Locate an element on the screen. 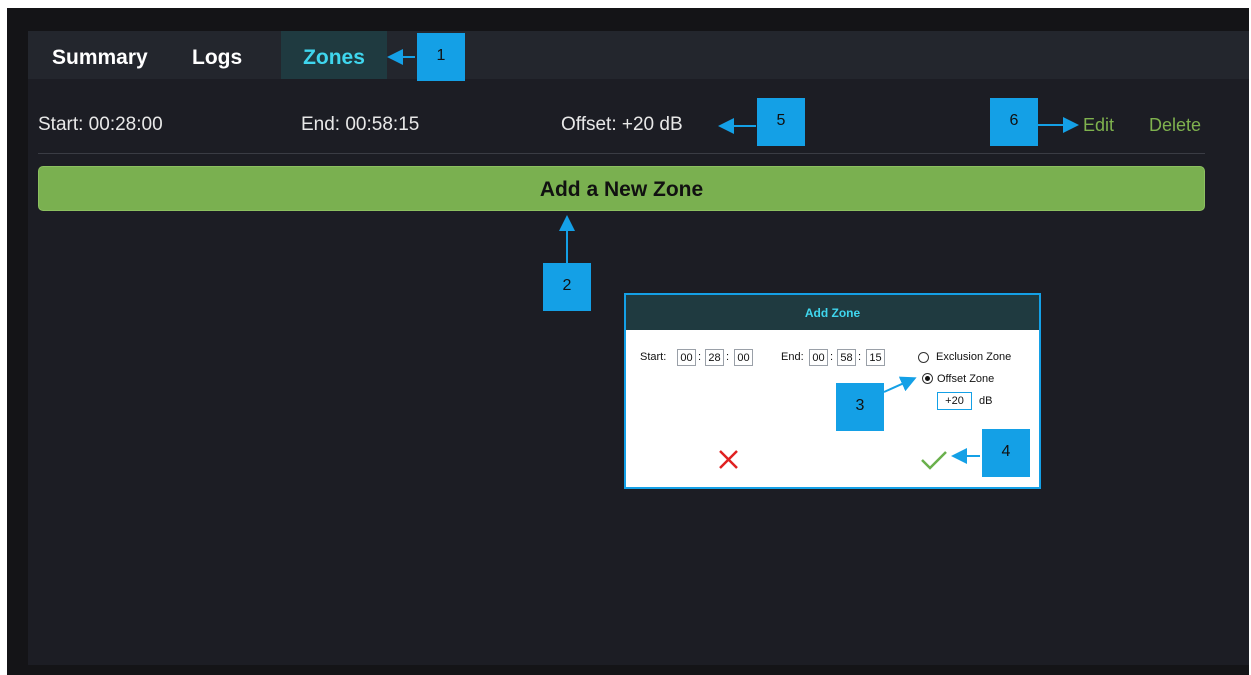 The width and height of the screenshot is (1251, 675). callout-5: 5 is located at coordinates (781, 122).